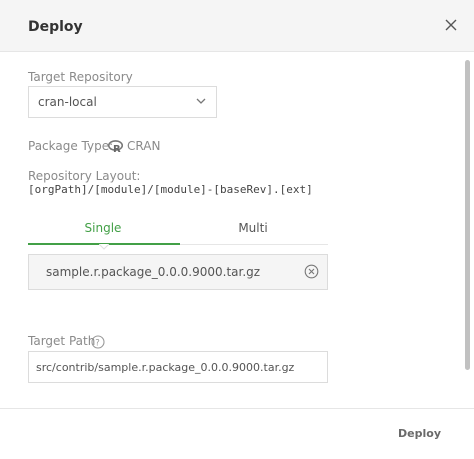 The height and width of the screenshot is (459, 474). What do you see at coordinates (80, 77) in the screenshot?
I see `target-repository-label: Target Repository` at bounding box center [80, 77].